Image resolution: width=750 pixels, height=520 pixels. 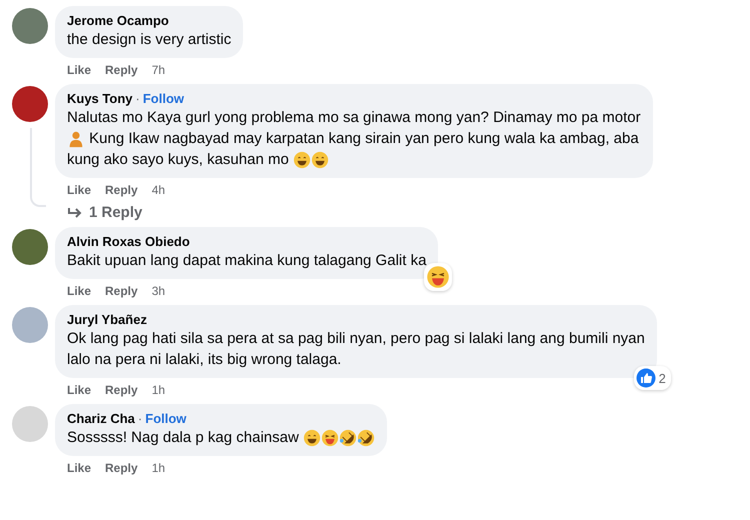 I want to click on author-name: Chariz Cha, so click(x=101, y=418).